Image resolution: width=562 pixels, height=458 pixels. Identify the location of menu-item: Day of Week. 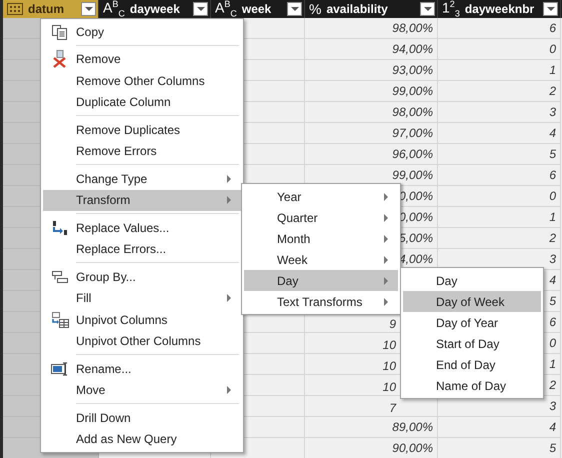
(472, 301).